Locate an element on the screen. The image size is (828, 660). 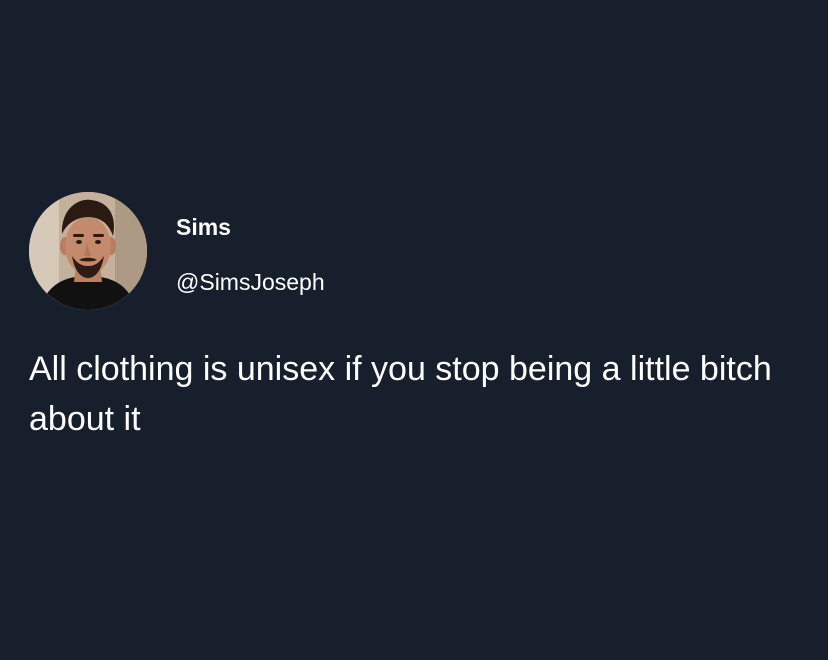
avatar is located at coordinates (88, 251).